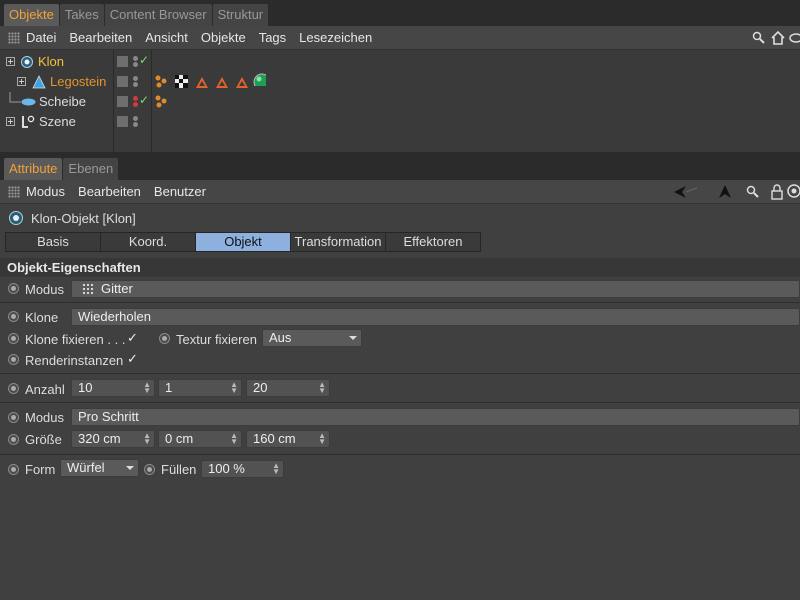 The width and height of the screenshot is (800, 600). I want to click on renderinstanzen-checkbox: ✓, so click(132, 359).